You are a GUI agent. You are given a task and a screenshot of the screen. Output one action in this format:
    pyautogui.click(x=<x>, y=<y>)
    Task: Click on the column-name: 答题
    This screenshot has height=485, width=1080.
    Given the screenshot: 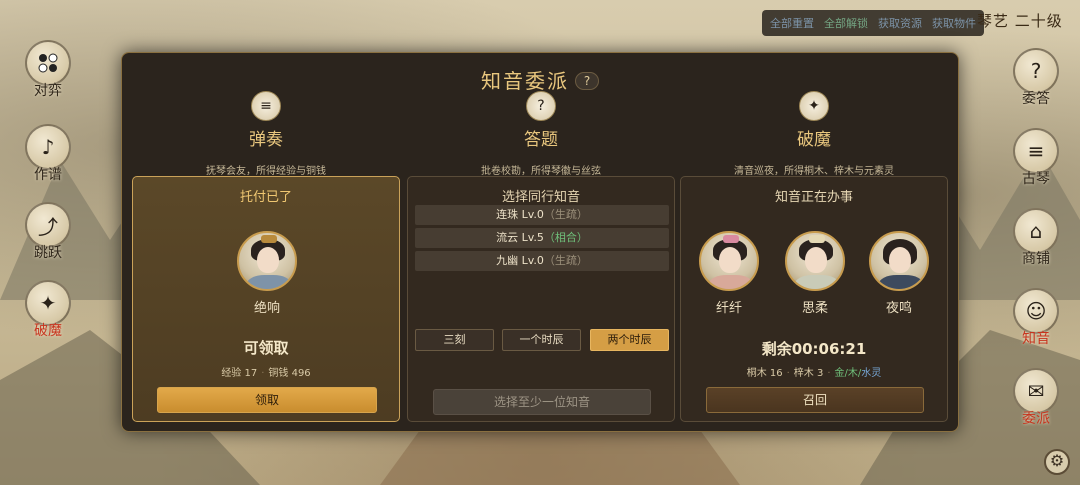 What is the action you would take?
    pyautogui.click(x=541, y=140)
    